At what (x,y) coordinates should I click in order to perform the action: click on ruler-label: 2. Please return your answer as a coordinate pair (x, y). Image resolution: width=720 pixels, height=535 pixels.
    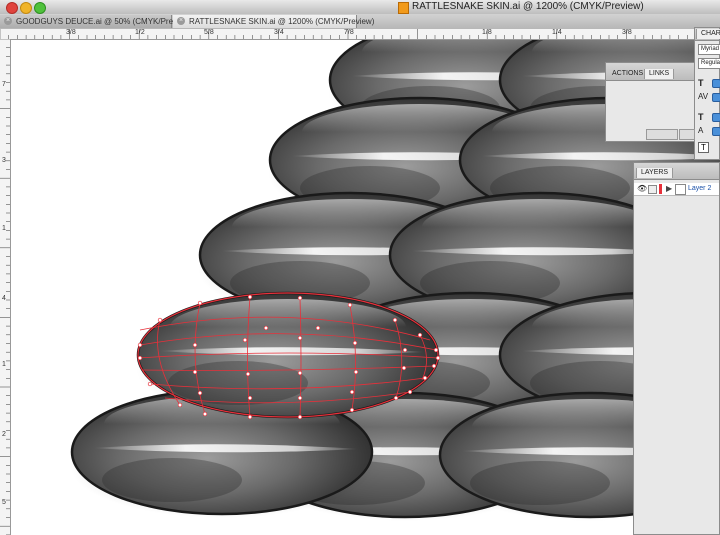
    Looking at the image, I should click on (4, 434).